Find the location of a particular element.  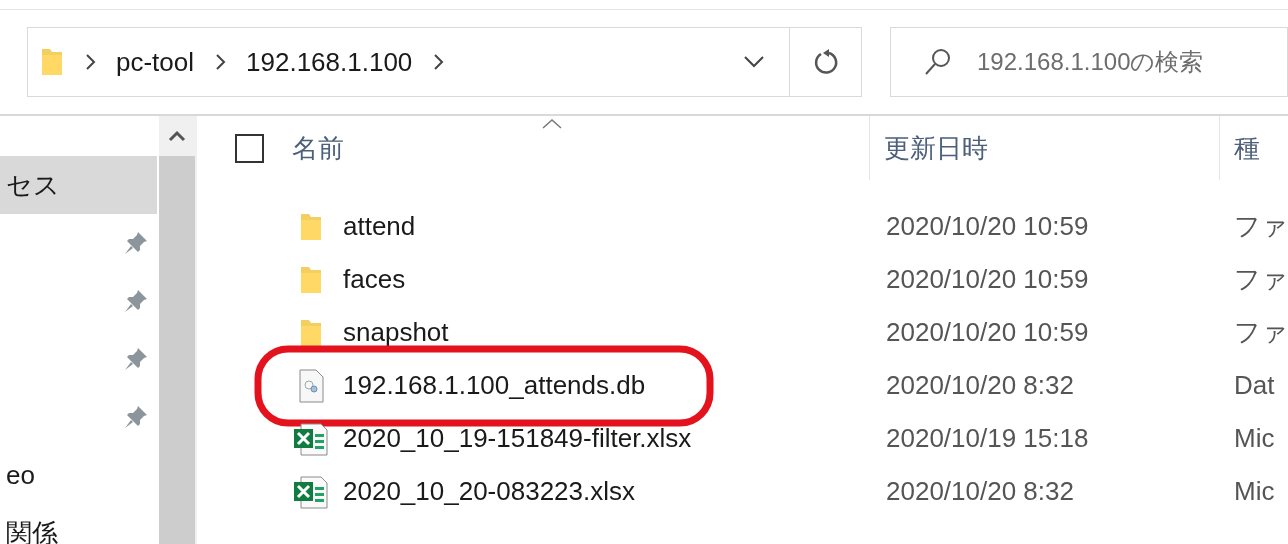

search-icon is located at coordinates (938, 62).